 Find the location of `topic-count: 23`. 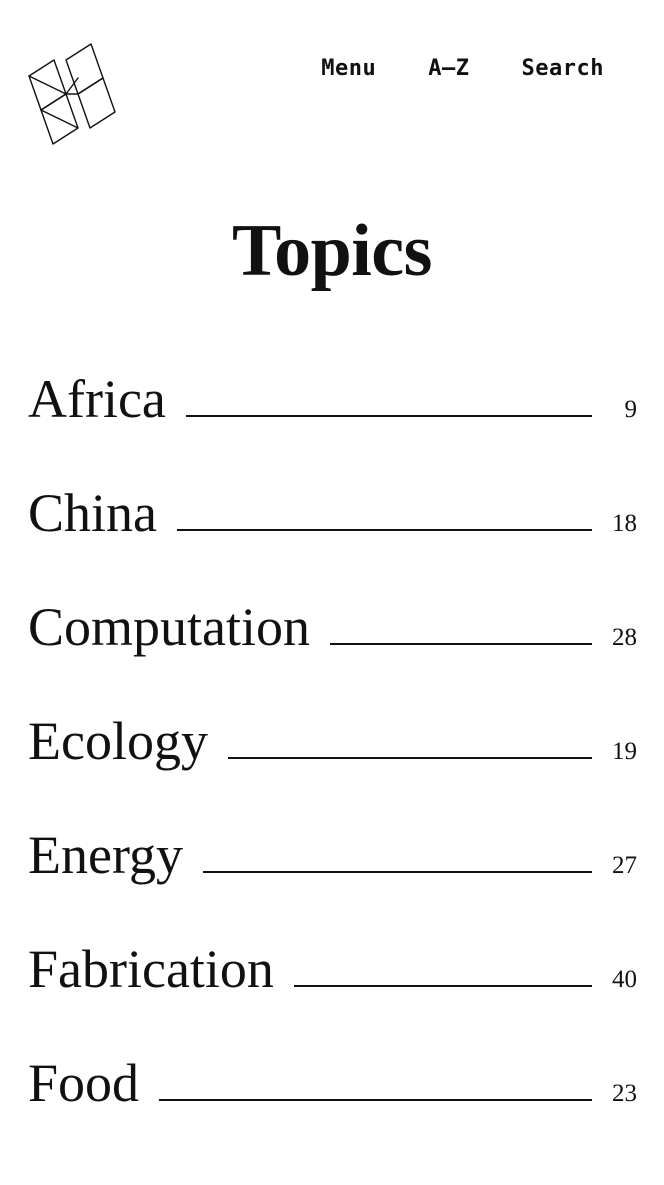

topic-count: 23 is located at coordinates (624, 1093).